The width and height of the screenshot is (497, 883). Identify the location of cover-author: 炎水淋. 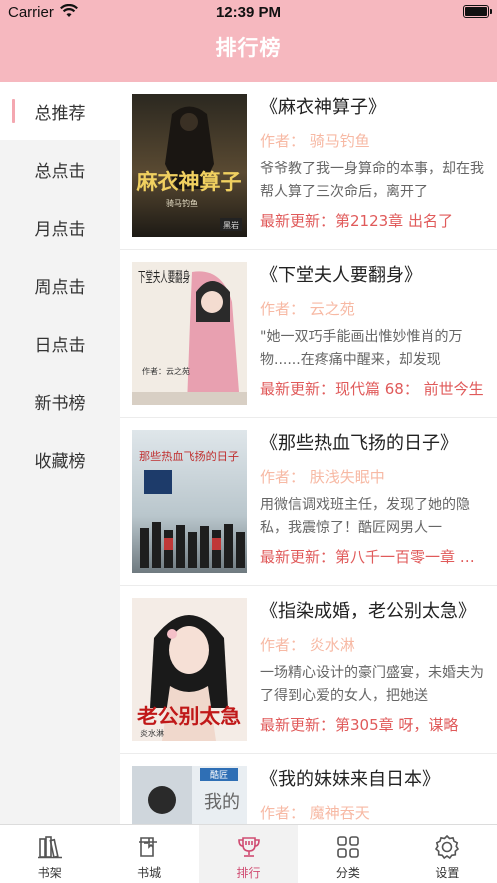
(152, 733).